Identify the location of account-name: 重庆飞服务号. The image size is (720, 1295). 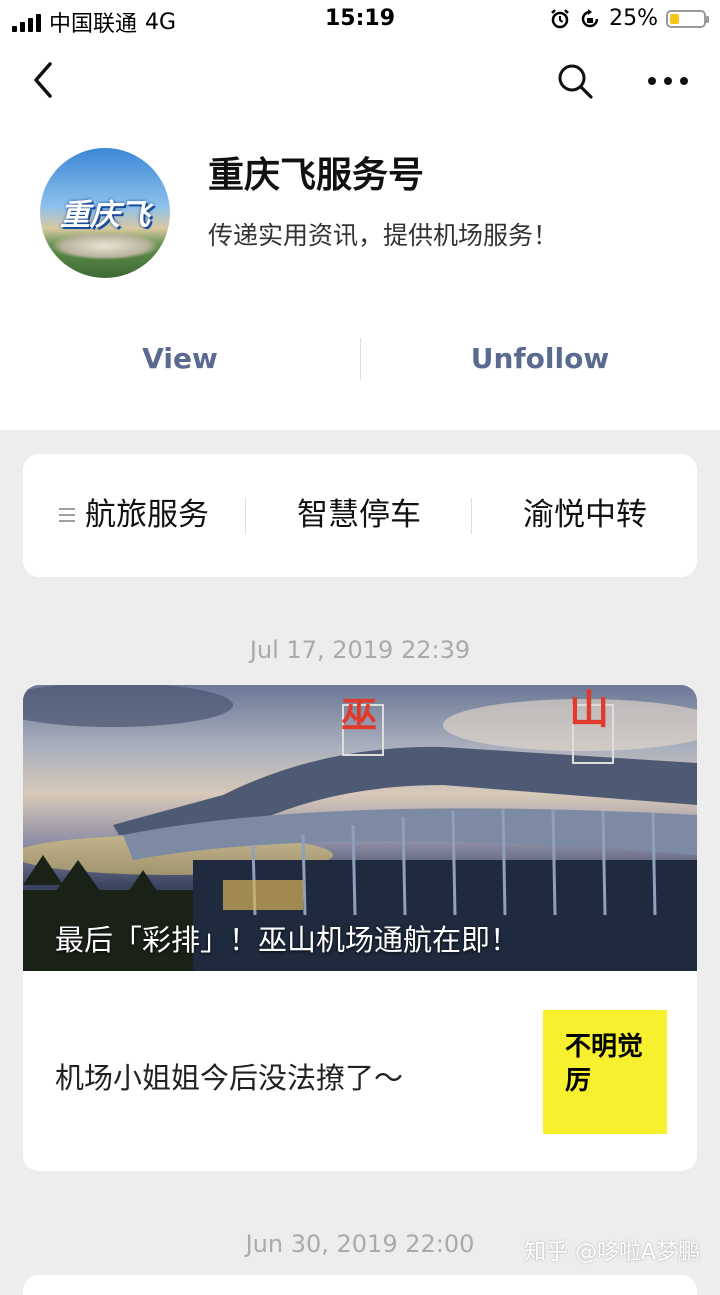
(316, 175).